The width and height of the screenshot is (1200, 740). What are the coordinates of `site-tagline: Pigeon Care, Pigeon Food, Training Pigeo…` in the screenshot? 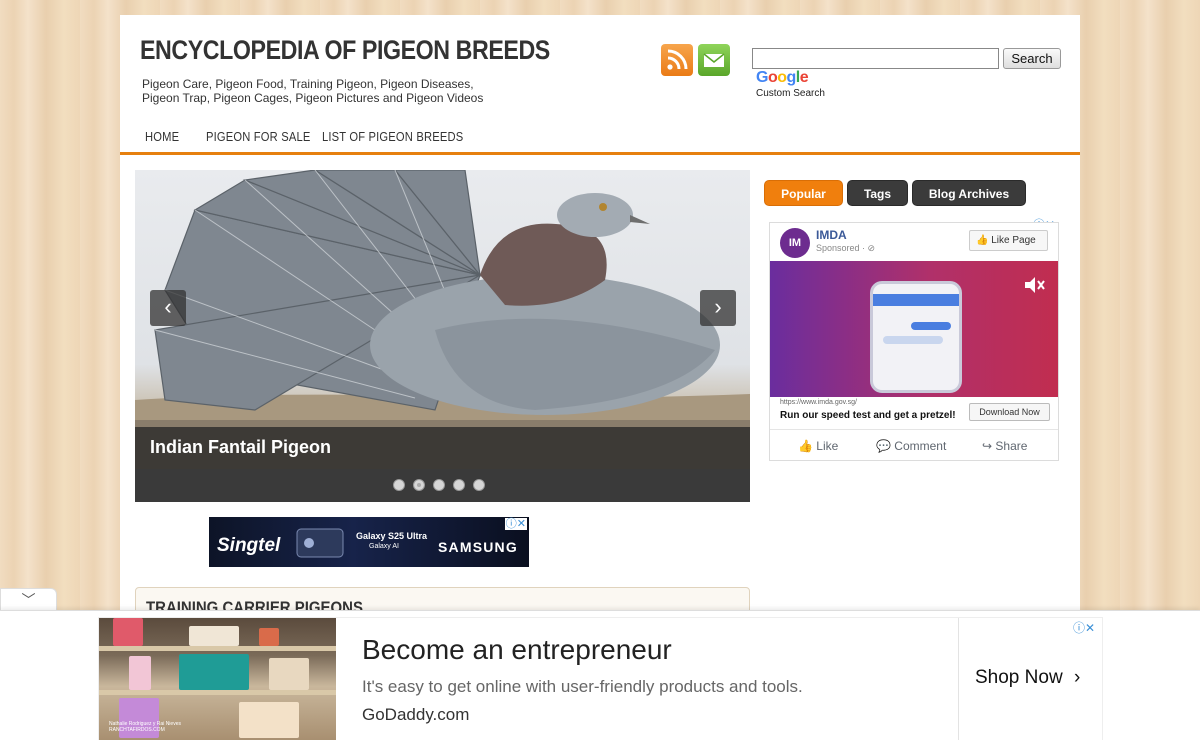 It's located at (322, 91).